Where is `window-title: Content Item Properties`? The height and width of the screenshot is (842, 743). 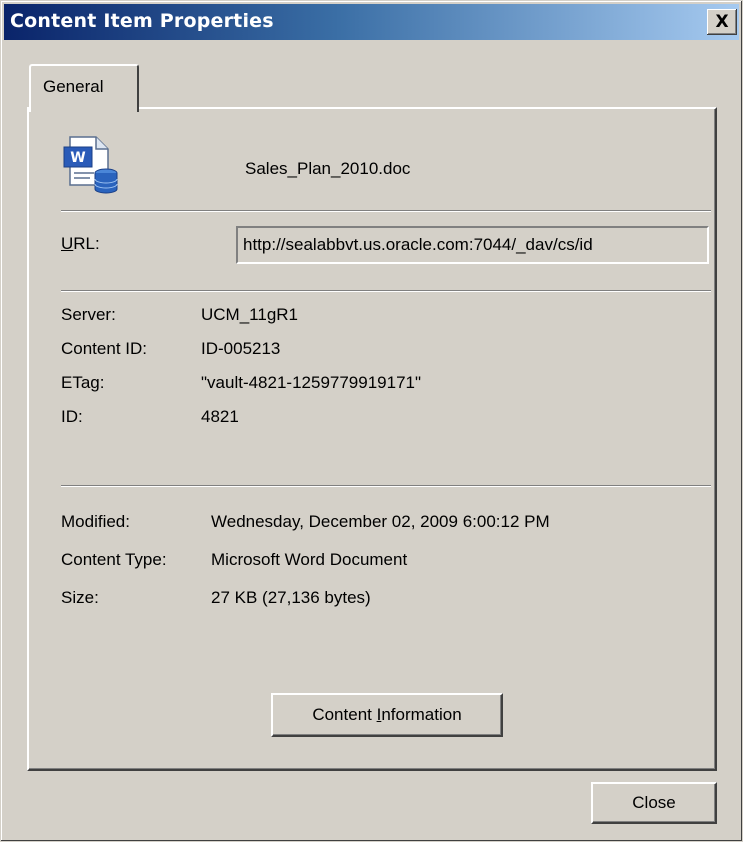
window-title: Content Item Properties is located at coordinates (142, 21).